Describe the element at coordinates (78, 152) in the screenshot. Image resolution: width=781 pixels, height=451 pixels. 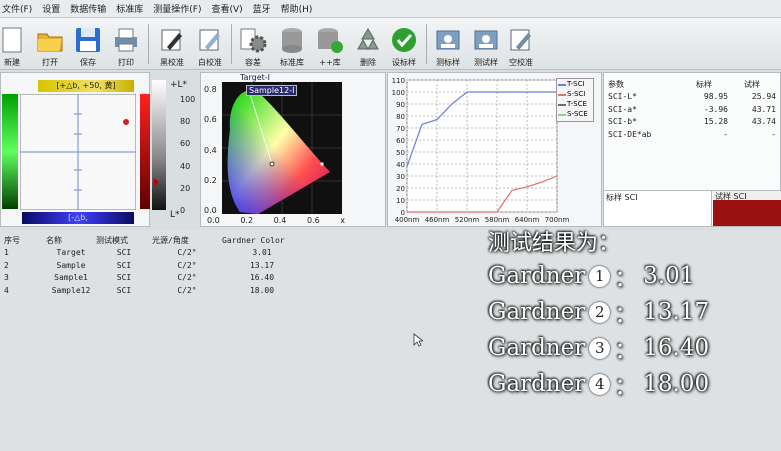
I see `delta-ab-plot` at that location.